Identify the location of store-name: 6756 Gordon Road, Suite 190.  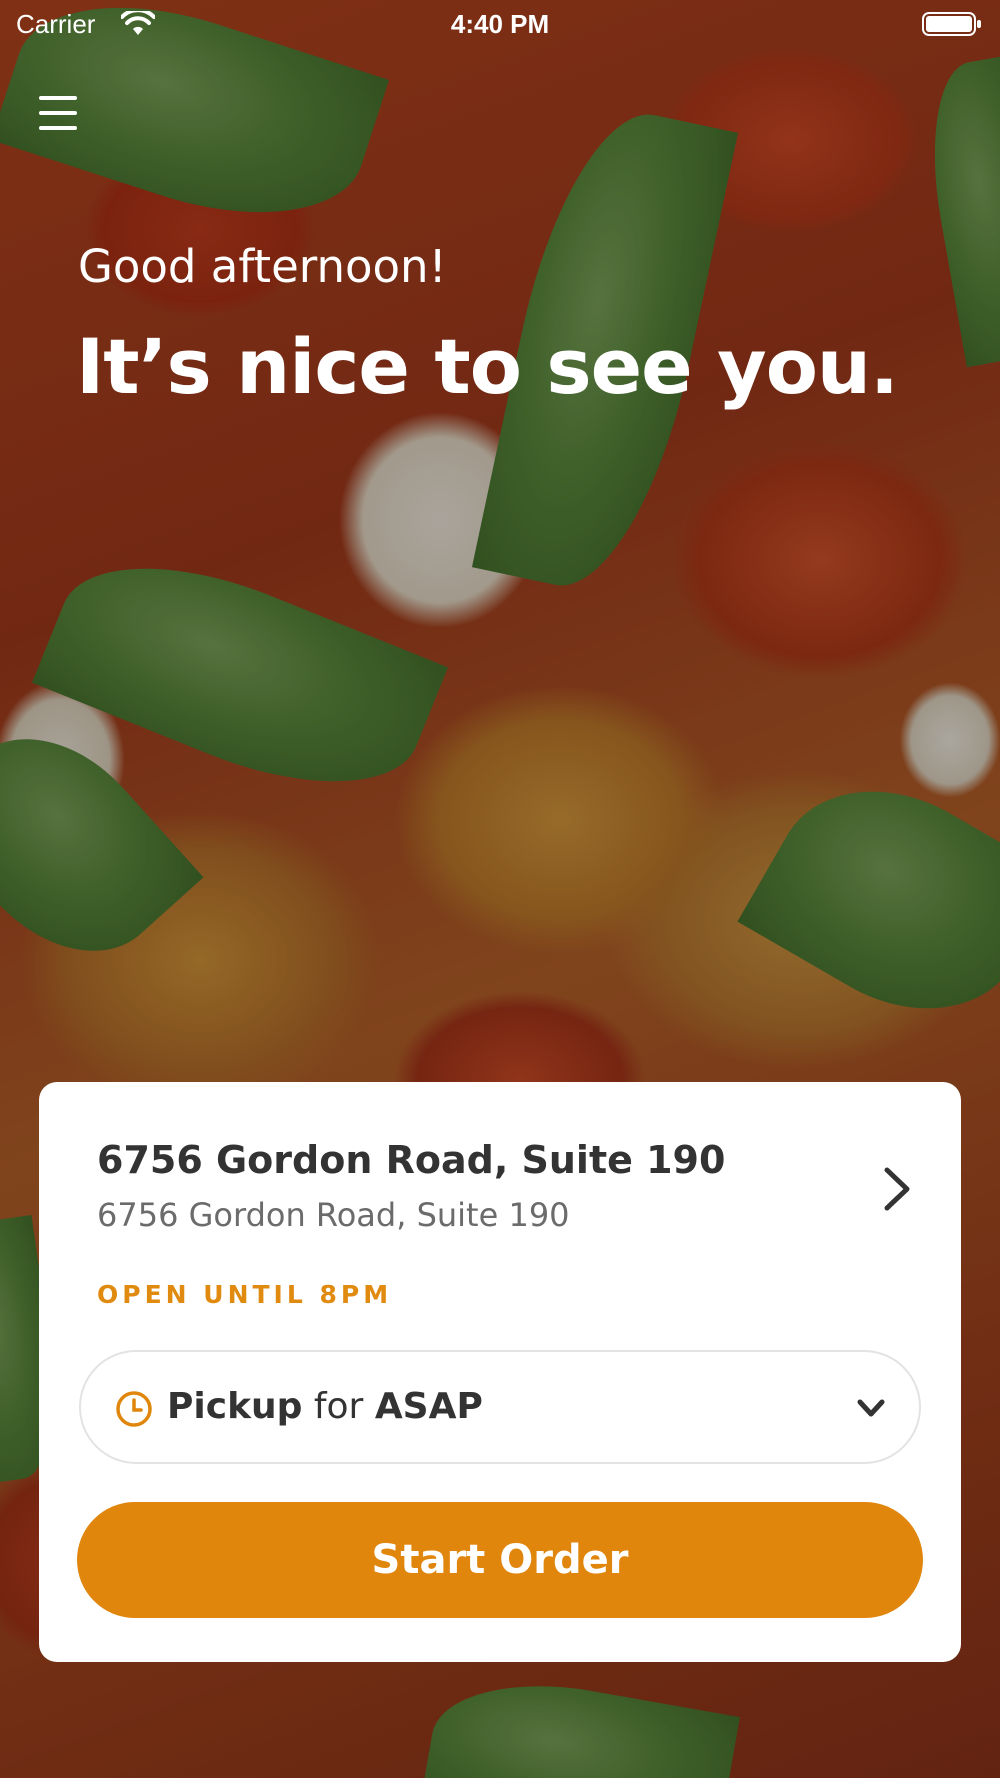
(411, 1160).